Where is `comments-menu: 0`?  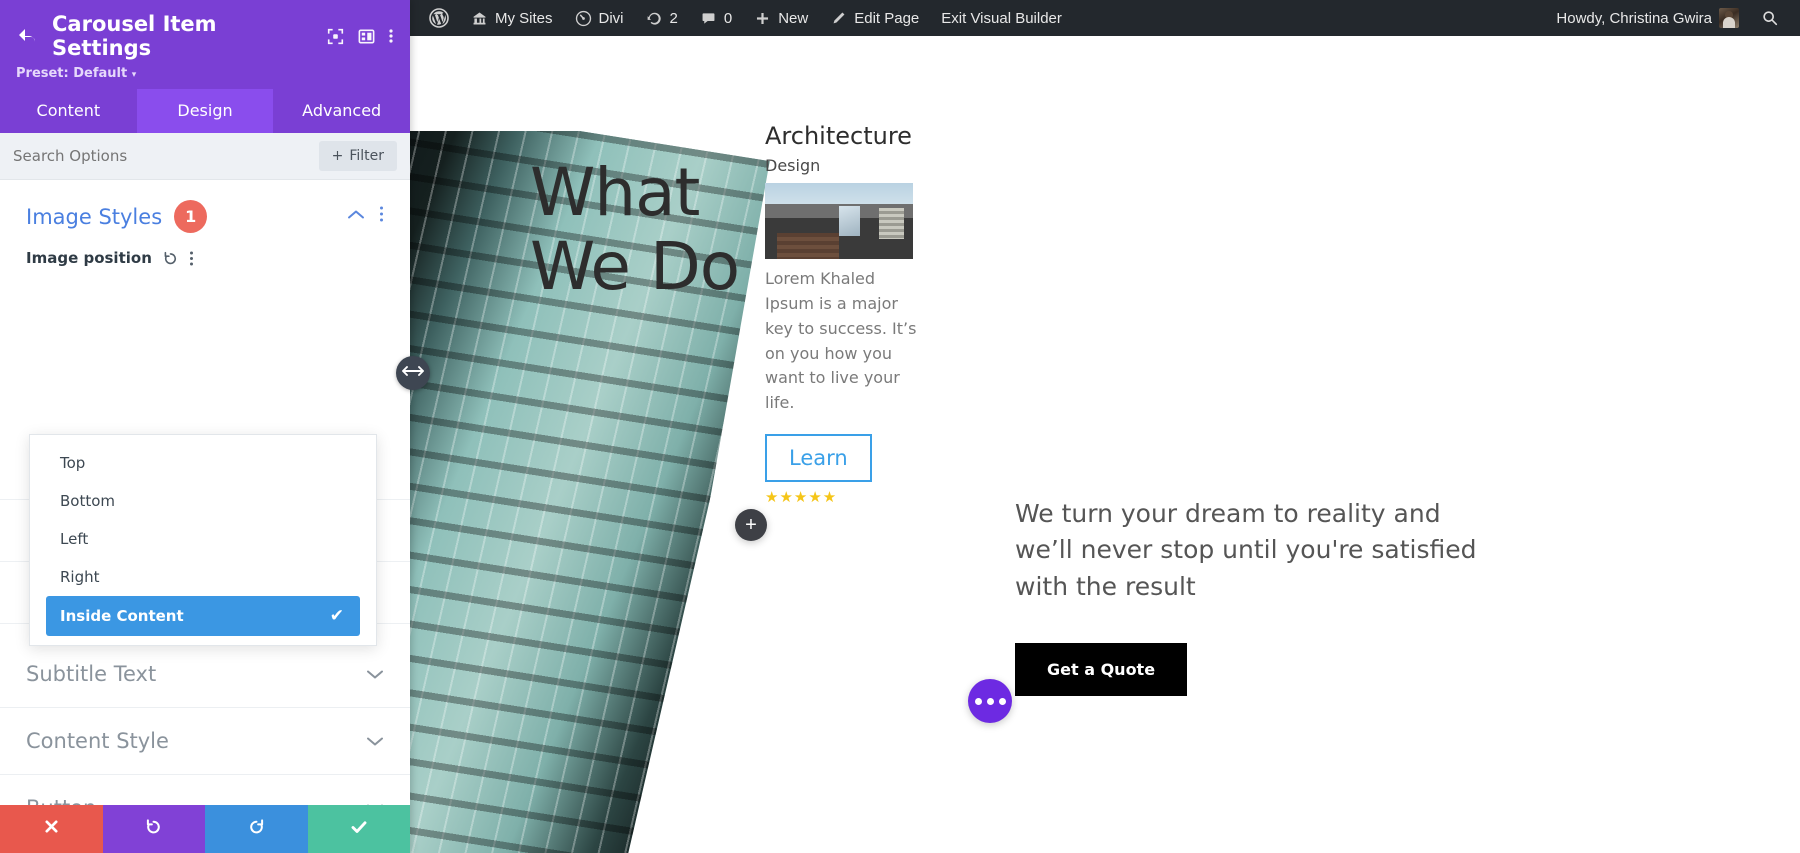 comments-menu: 0 is located at coordinates (716, 18).